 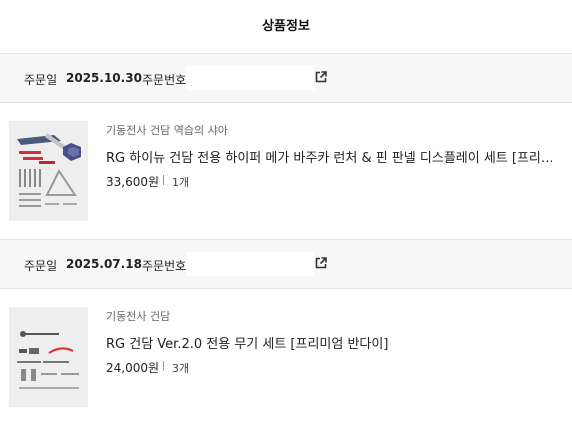 What do you see at coordinates (286, 26) in the screenshot?
I see `page-title: 상품정보` at bounding box center [286, 26].